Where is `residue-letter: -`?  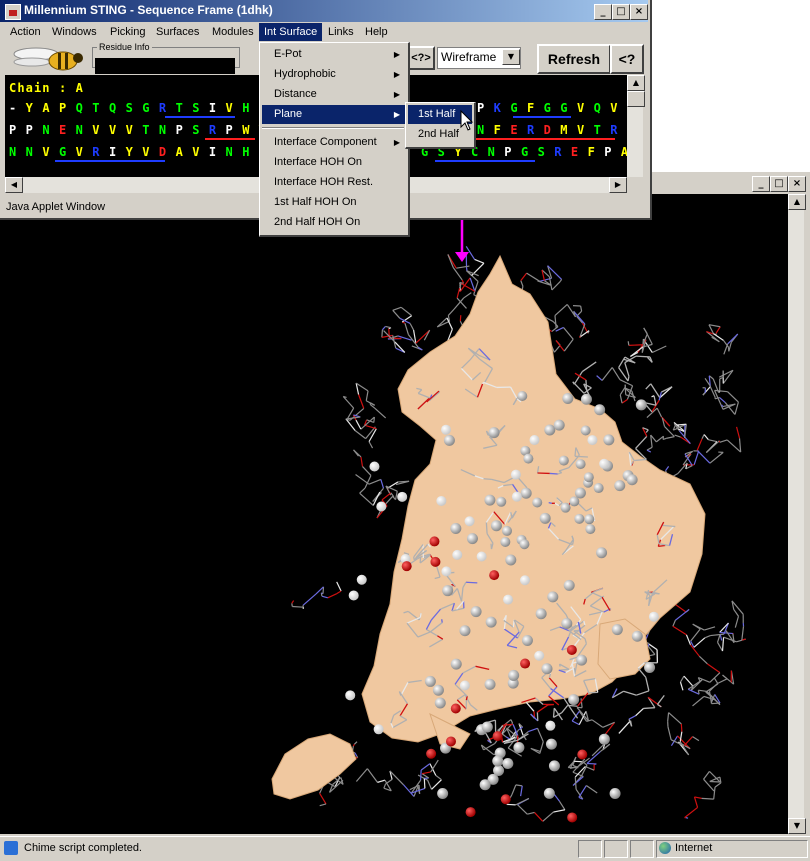 residue-letter: - is located at coordinates (17, 108).